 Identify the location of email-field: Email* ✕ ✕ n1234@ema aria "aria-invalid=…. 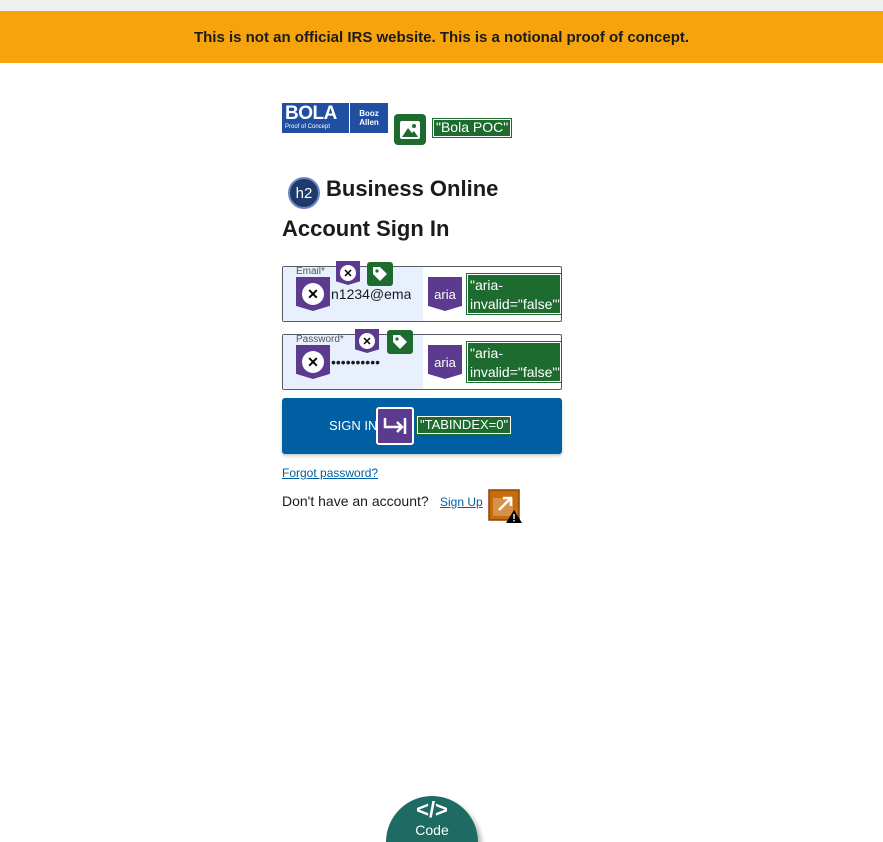
(422, 291).